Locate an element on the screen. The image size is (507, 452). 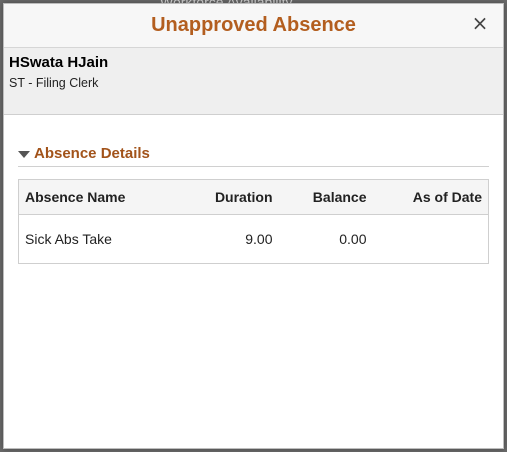
close-icon: × is located at coordinates (480, 23).